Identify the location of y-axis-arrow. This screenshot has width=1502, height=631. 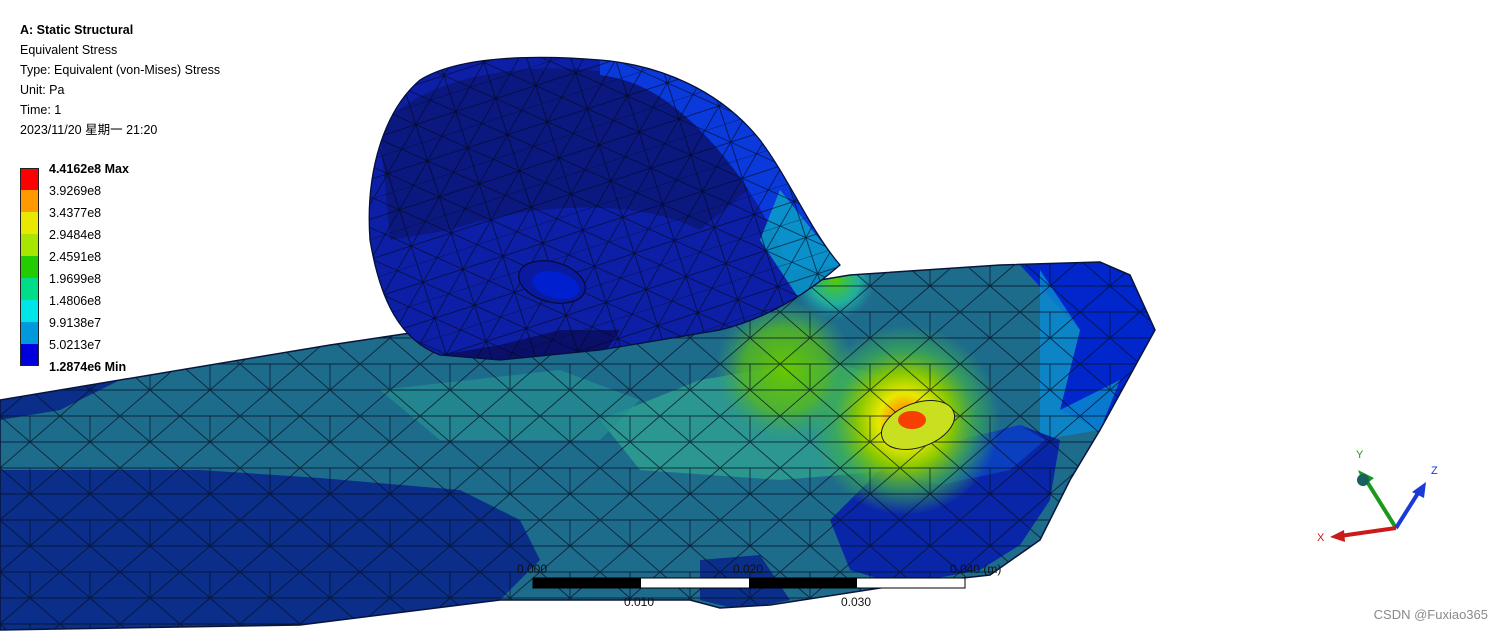
(1381, 504).